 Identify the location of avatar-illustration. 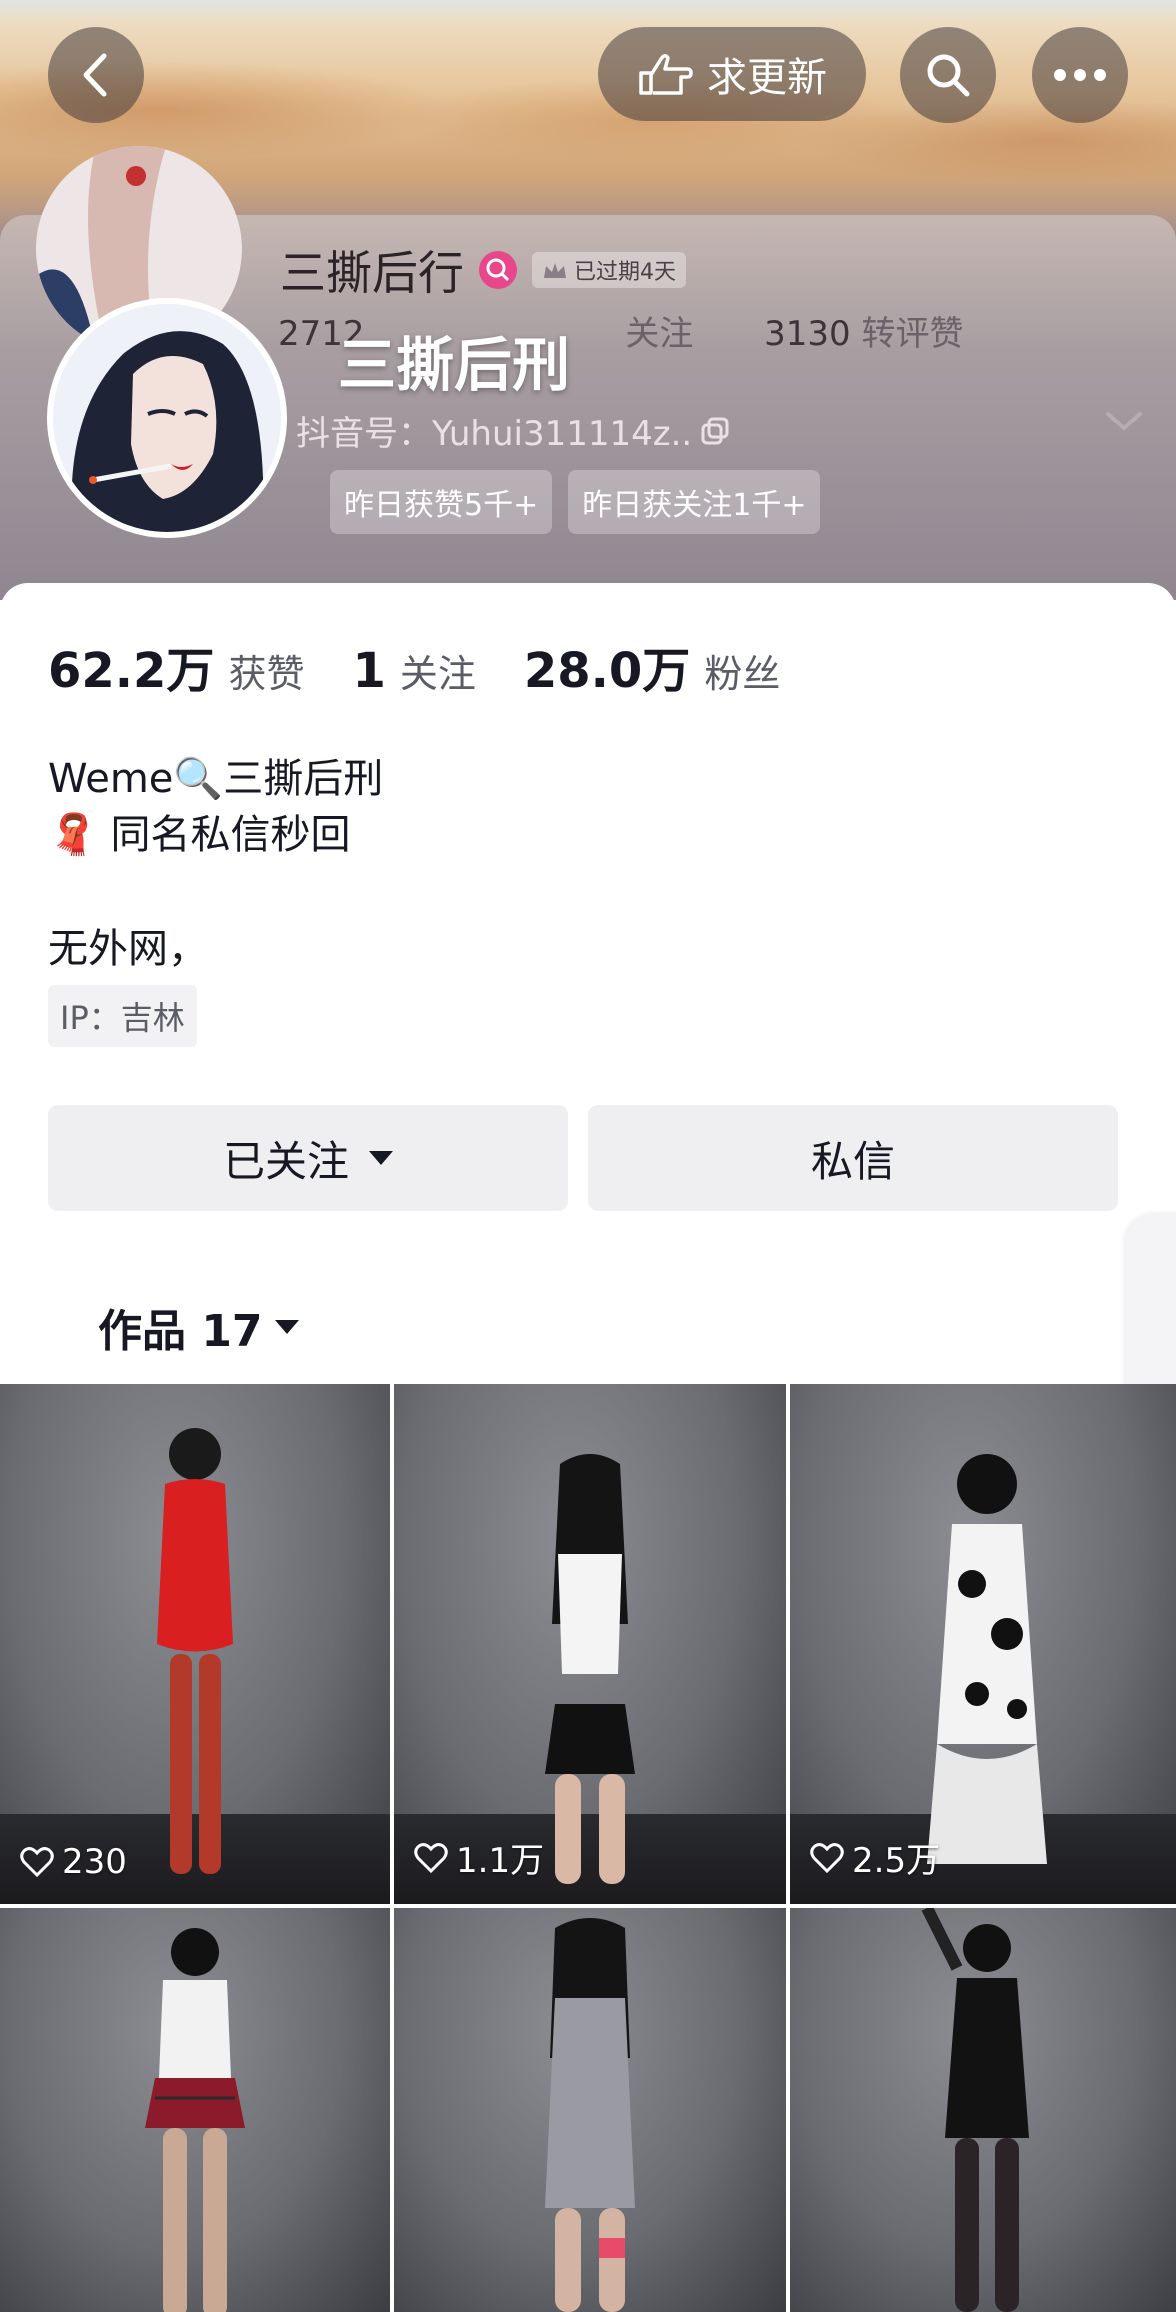
(167, 418).